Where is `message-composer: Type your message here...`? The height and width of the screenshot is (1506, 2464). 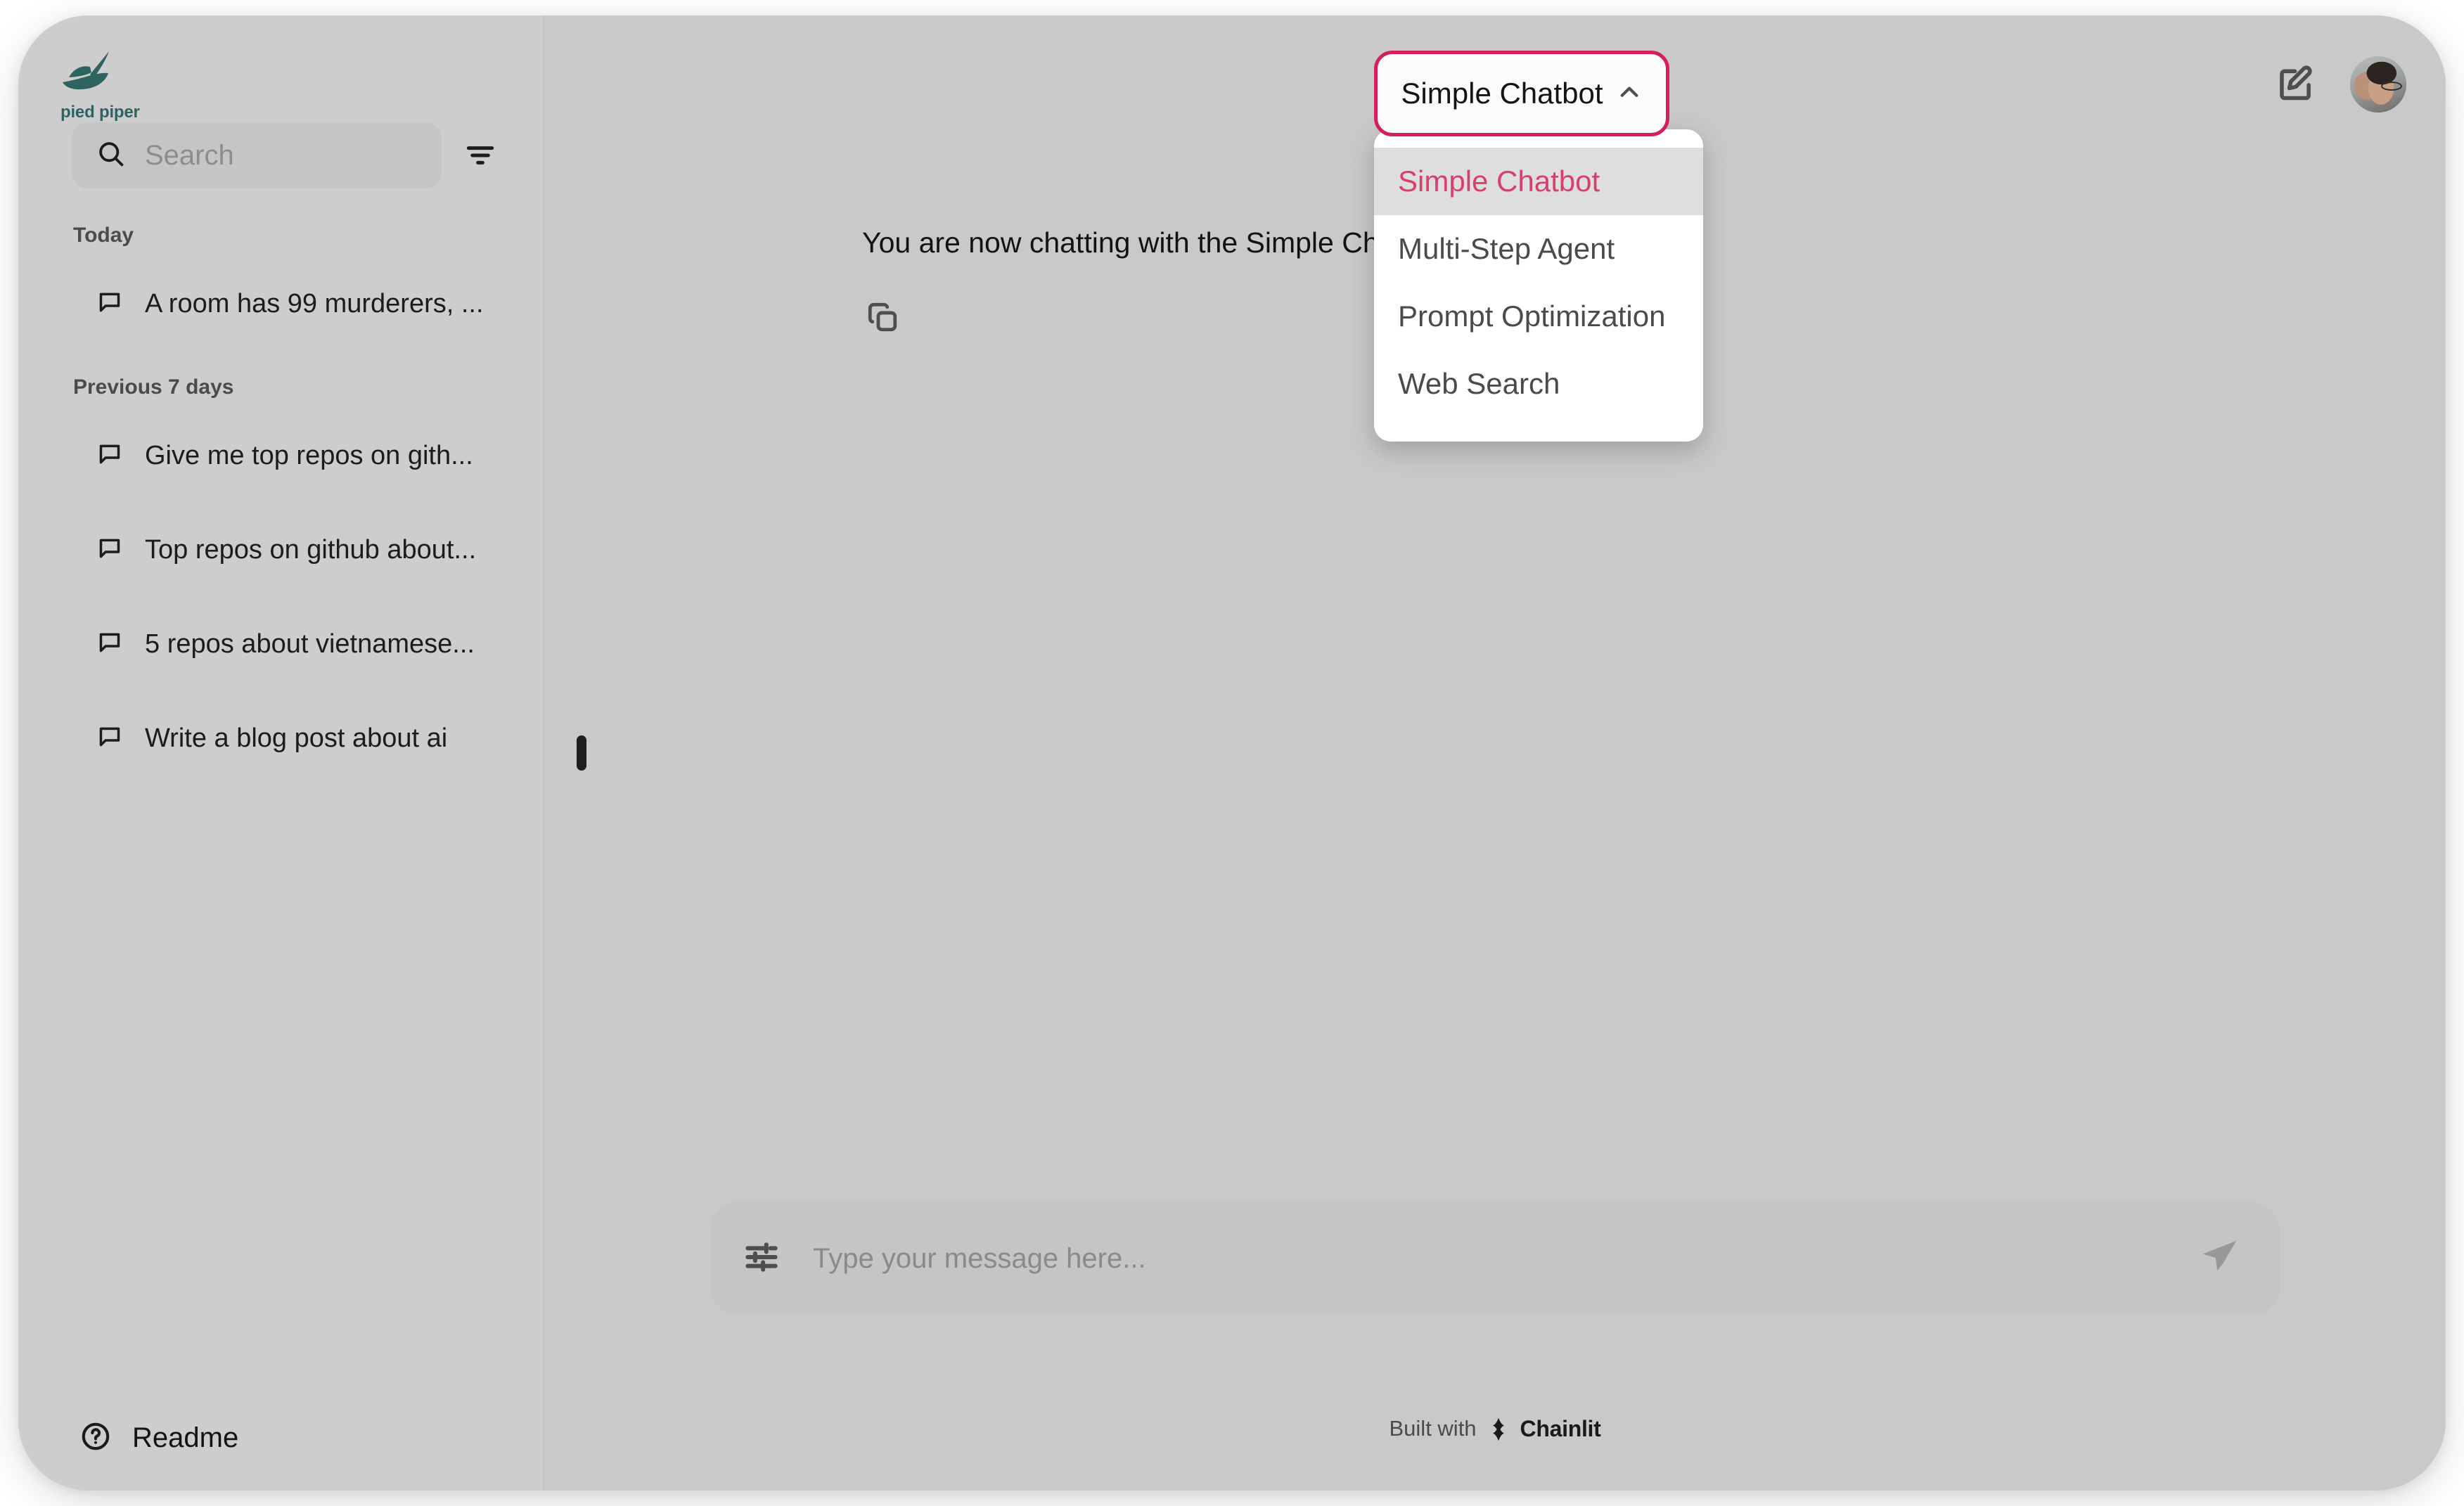
message-composer: Type your message here... is located at coordinates (1495, 1258).